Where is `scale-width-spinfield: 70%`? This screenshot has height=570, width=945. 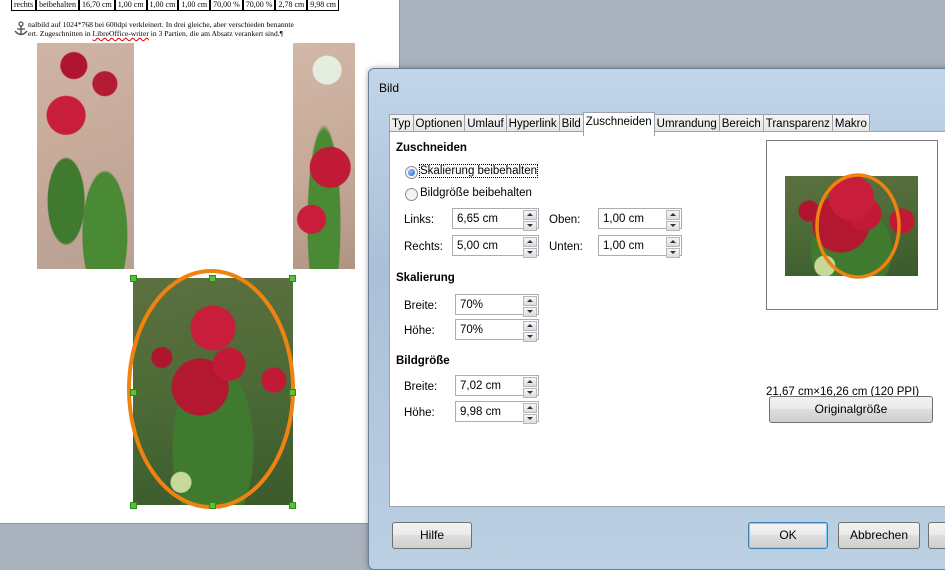 scale-width-spinfield: 70% is located at coordinates (497, 305).